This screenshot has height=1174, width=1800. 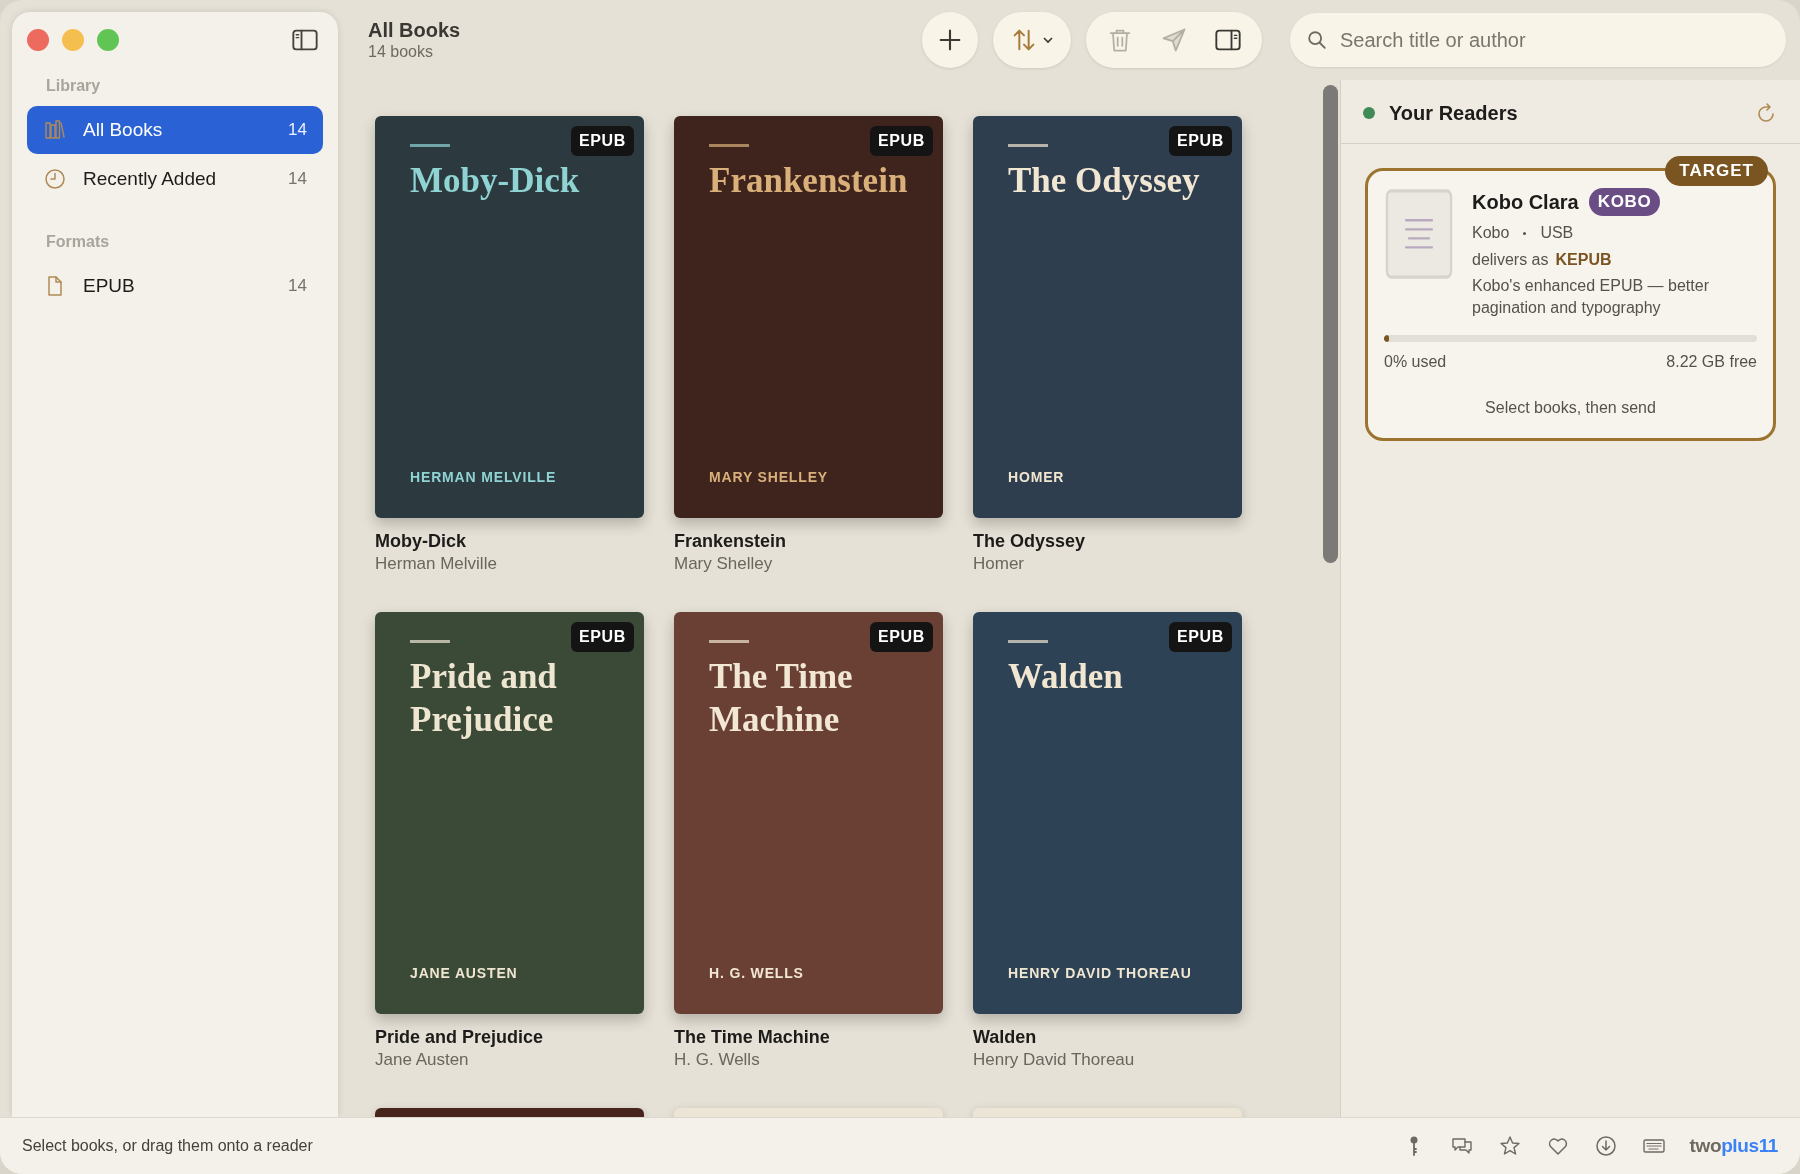 I want to click on sidebar-item: All Books 14, so click(x=175, y=130).